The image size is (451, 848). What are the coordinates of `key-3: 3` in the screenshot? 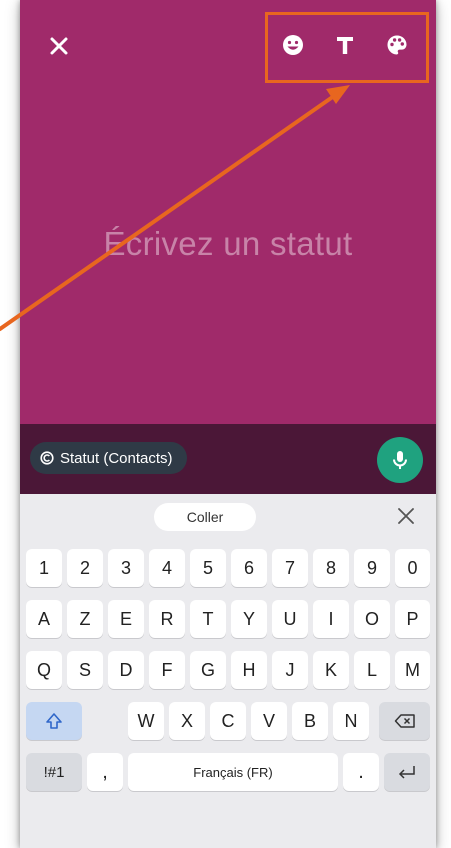 It's located at (126, 568).